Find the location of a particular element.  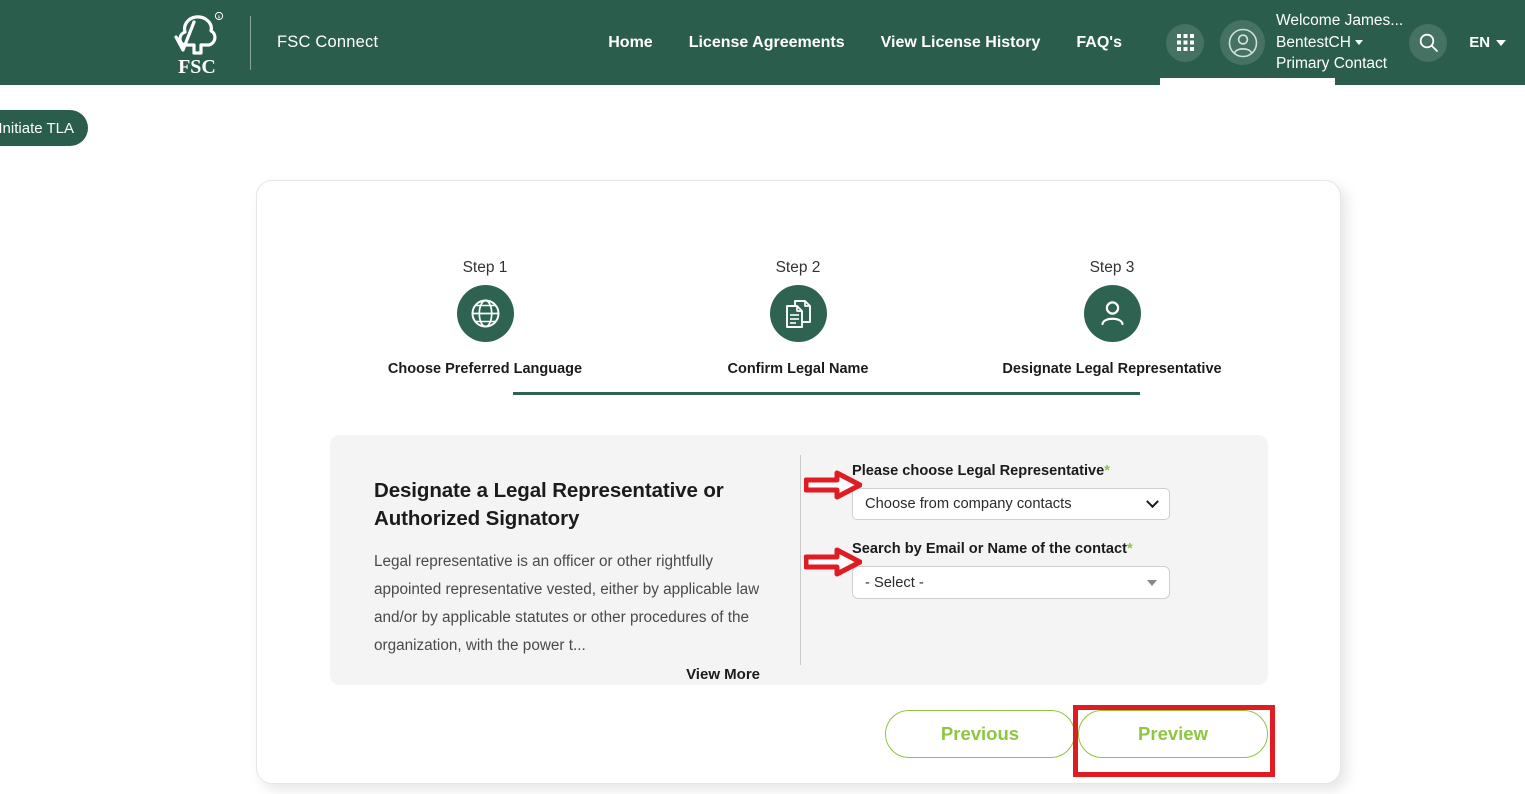

user-company: BentestCH is located at coordinates (1313, 42).